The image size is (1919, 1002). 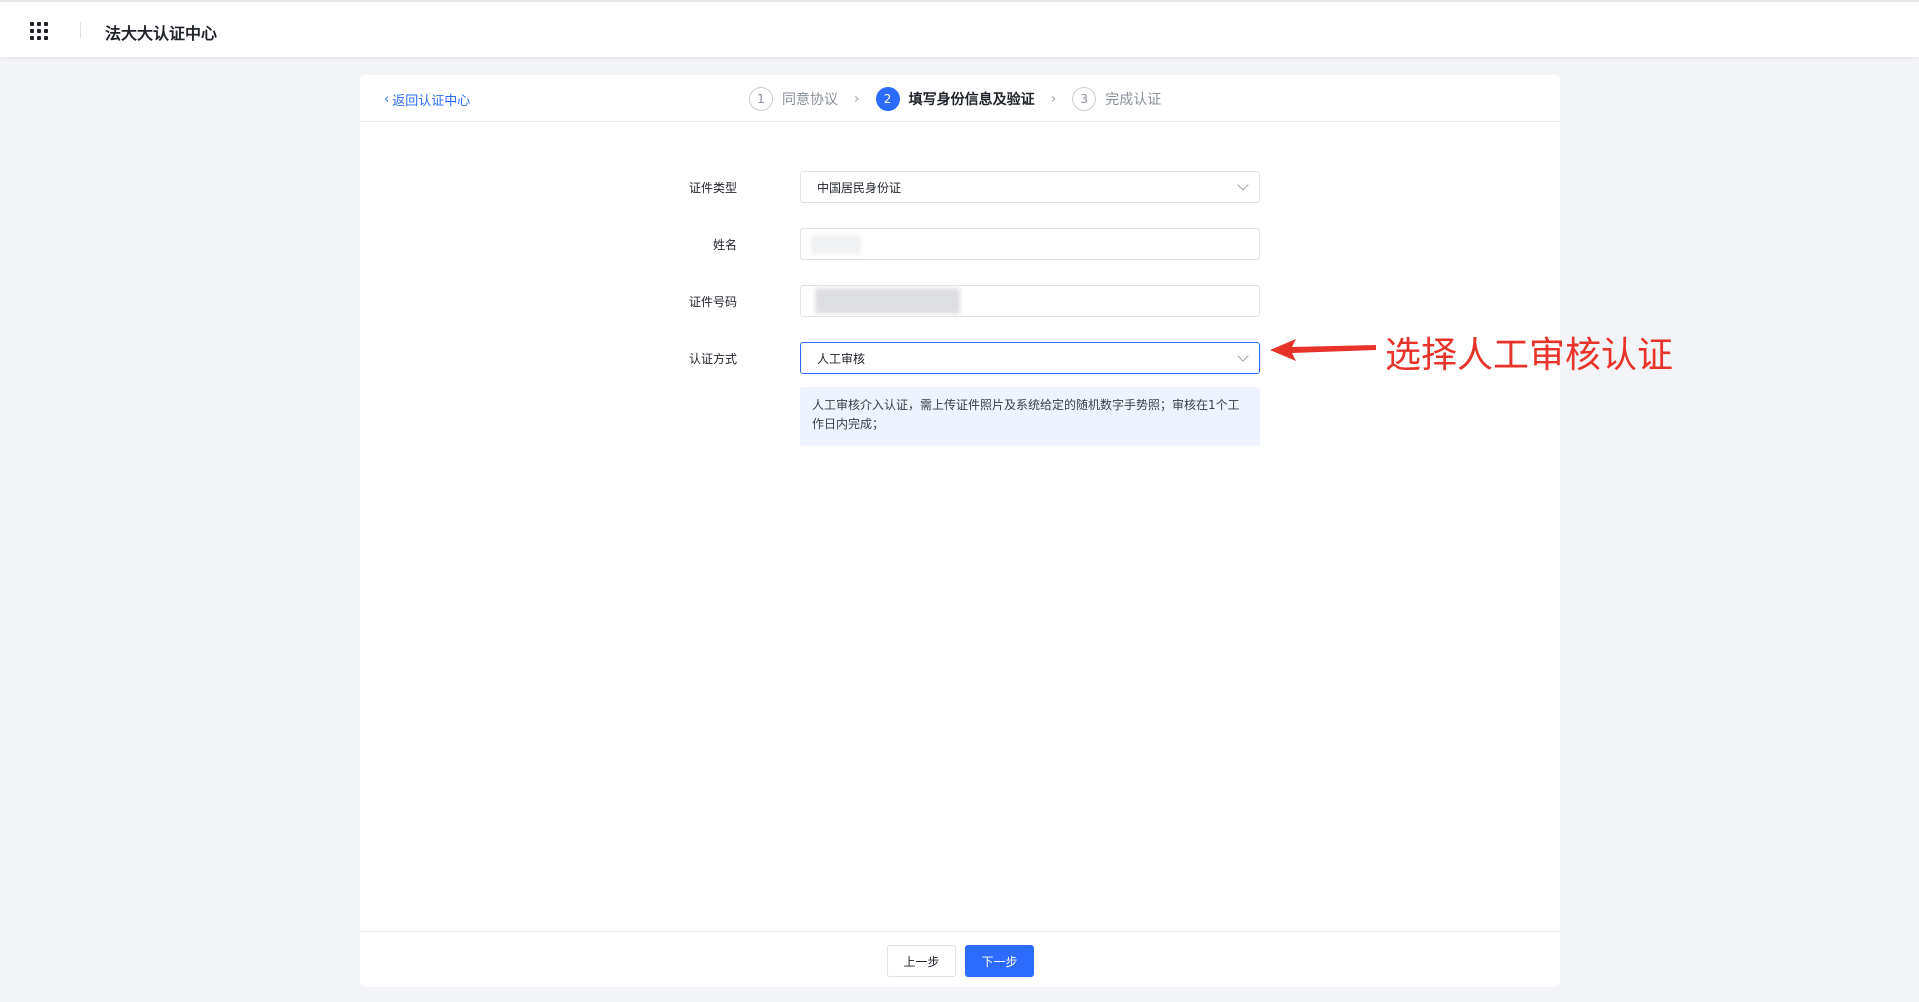 I want to click on step-number: 2, so click(x=887, y=99).